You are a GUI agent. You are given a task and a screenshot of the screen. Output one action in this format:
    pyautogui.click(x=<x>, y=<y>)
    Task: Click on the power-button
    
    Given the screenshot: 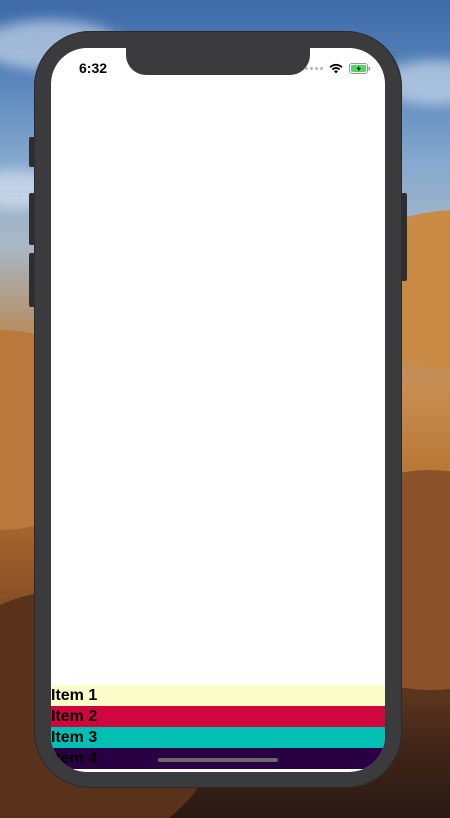 What is the action you would take?
    pyautogui.click(x=404, y=237)
    